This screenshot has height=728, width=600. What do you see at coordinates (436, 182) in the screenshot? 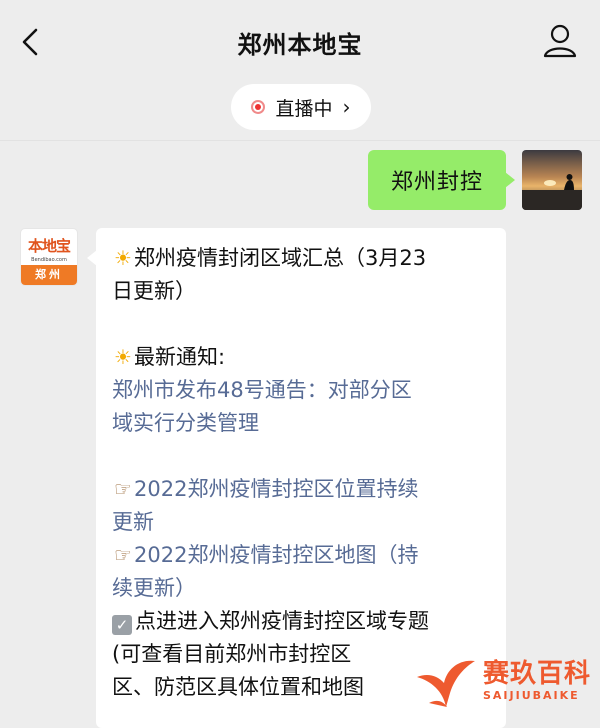
I see `user-message-text: 郑州封控` at bounding box center [436, 182].